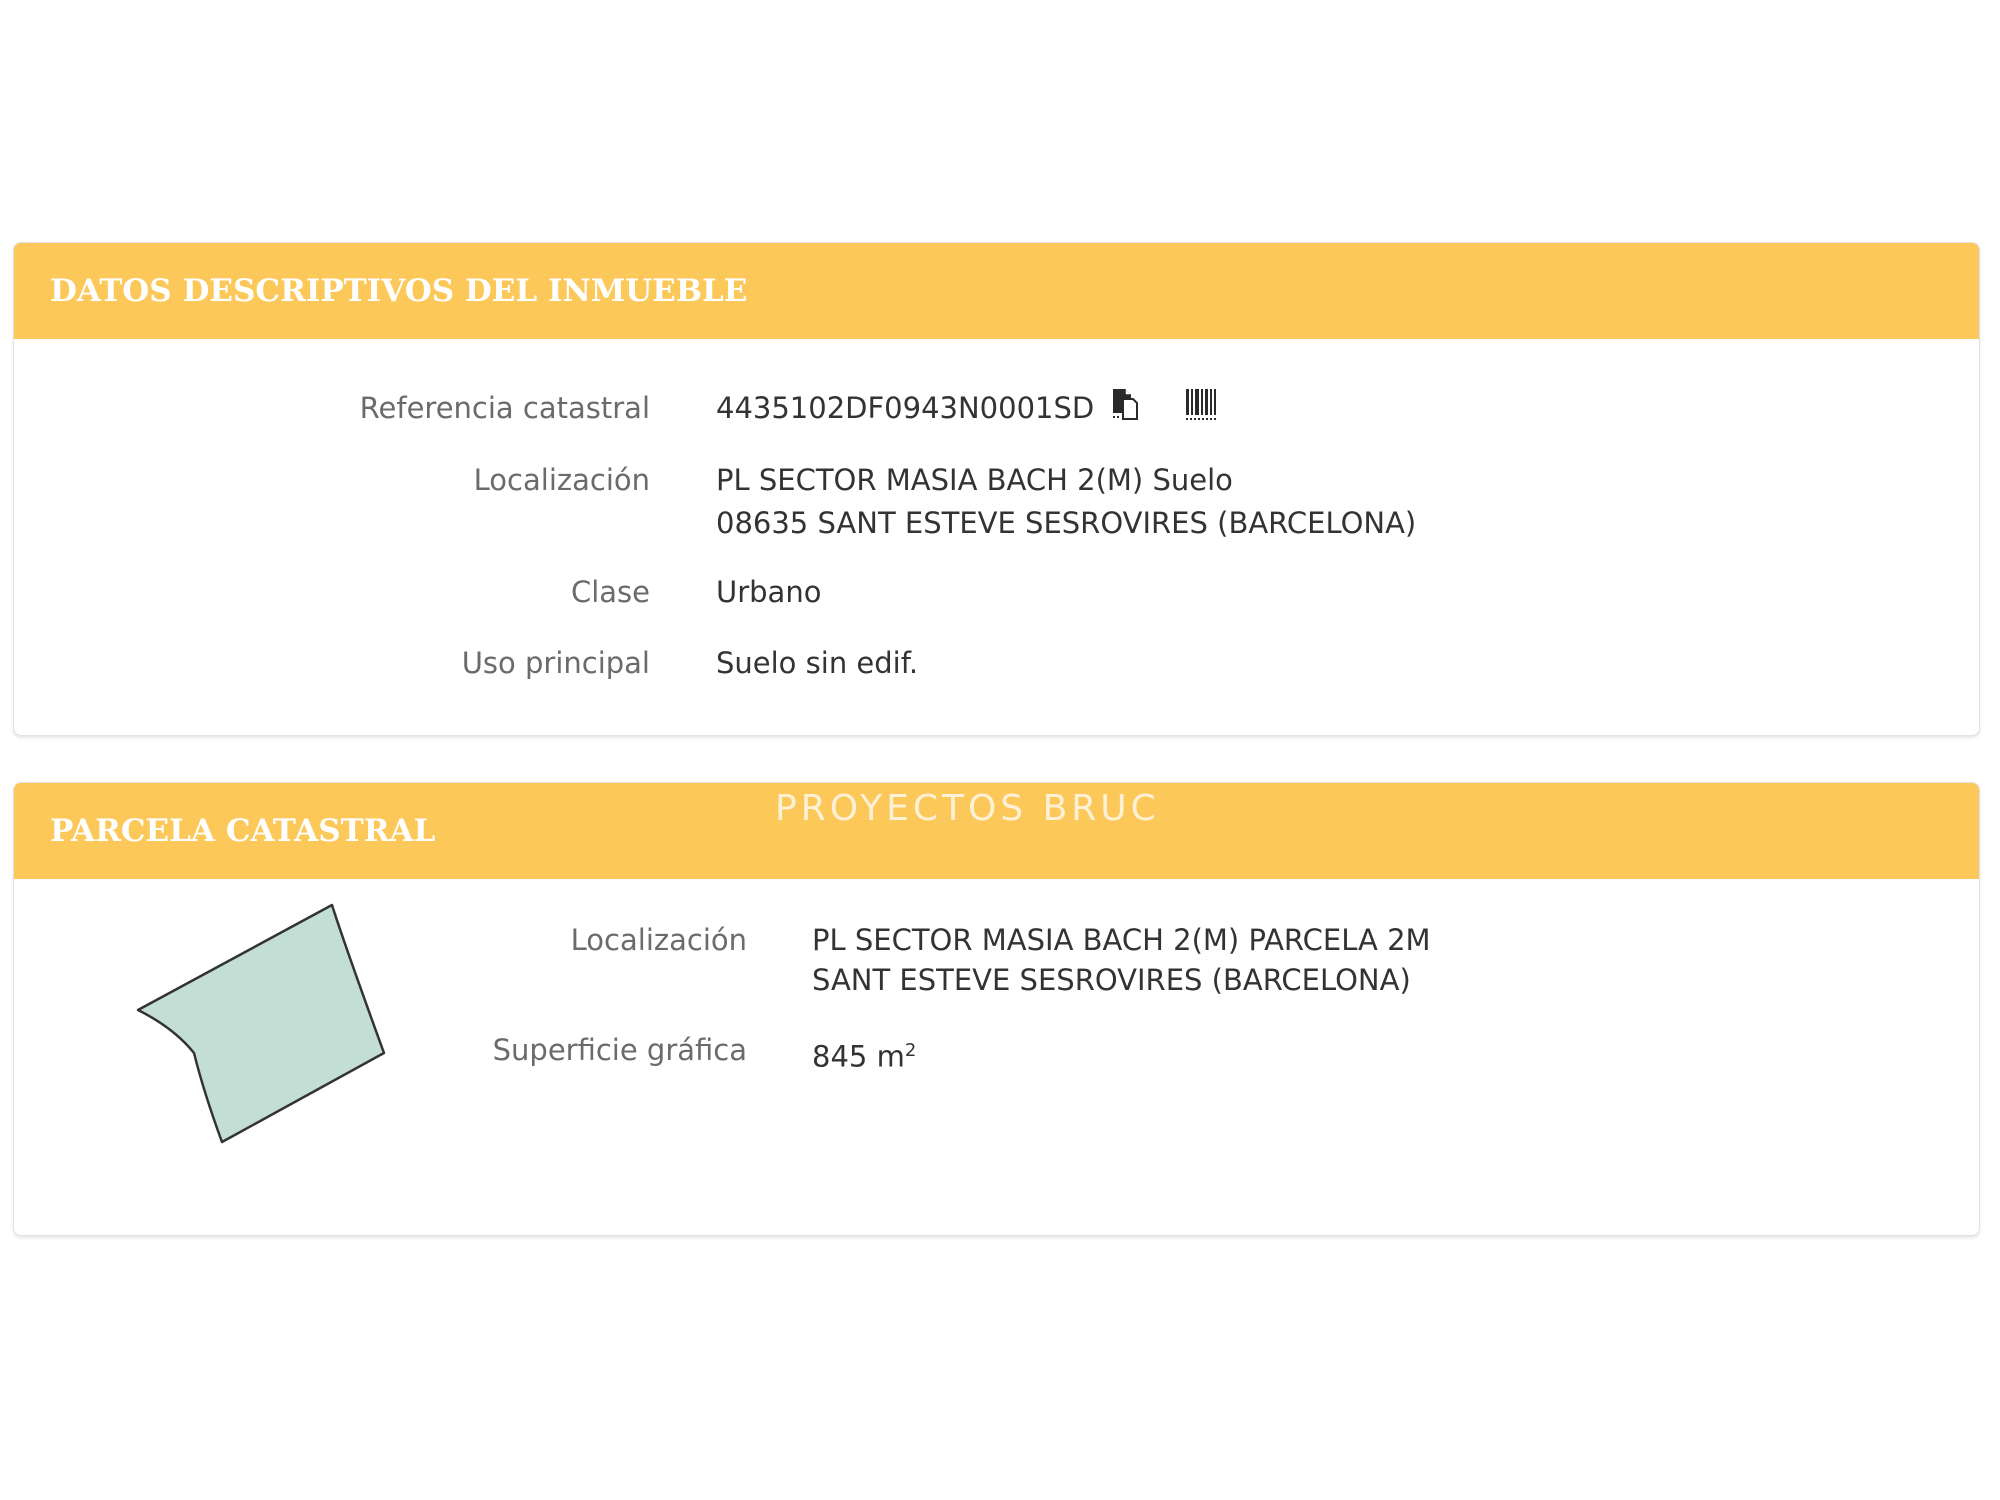 Image resolution: width=2000 pixels, height=1500 pixels. What do you see at coordinates (261, 1023) in the screenshot?
I see `parcel-shape` at bounding box center [261, 1023].